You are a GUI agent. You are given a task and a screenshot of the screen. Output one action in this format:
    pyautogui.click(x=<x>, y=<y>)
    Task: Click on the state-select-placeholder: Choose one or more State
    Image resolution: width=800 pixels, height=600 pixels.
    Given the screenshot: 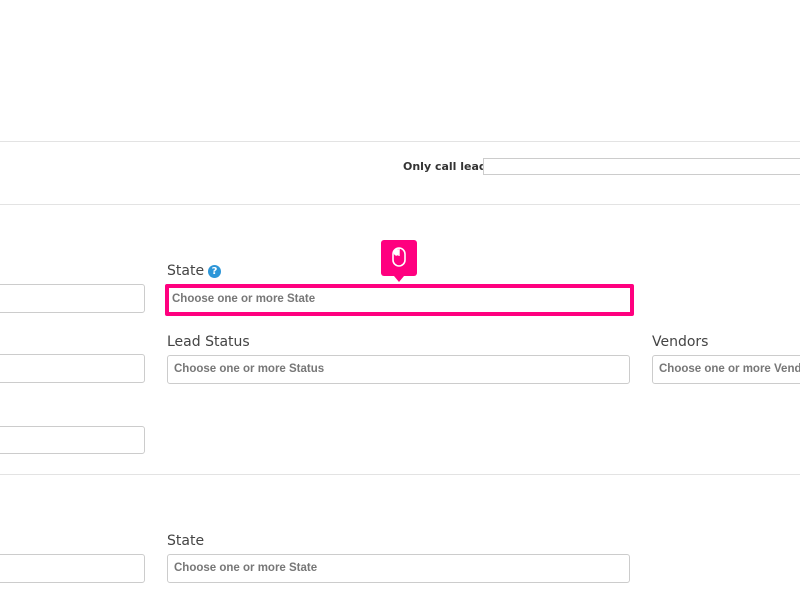 What is the action you would take?
    pyautogui.click(x=244, y=299)
    